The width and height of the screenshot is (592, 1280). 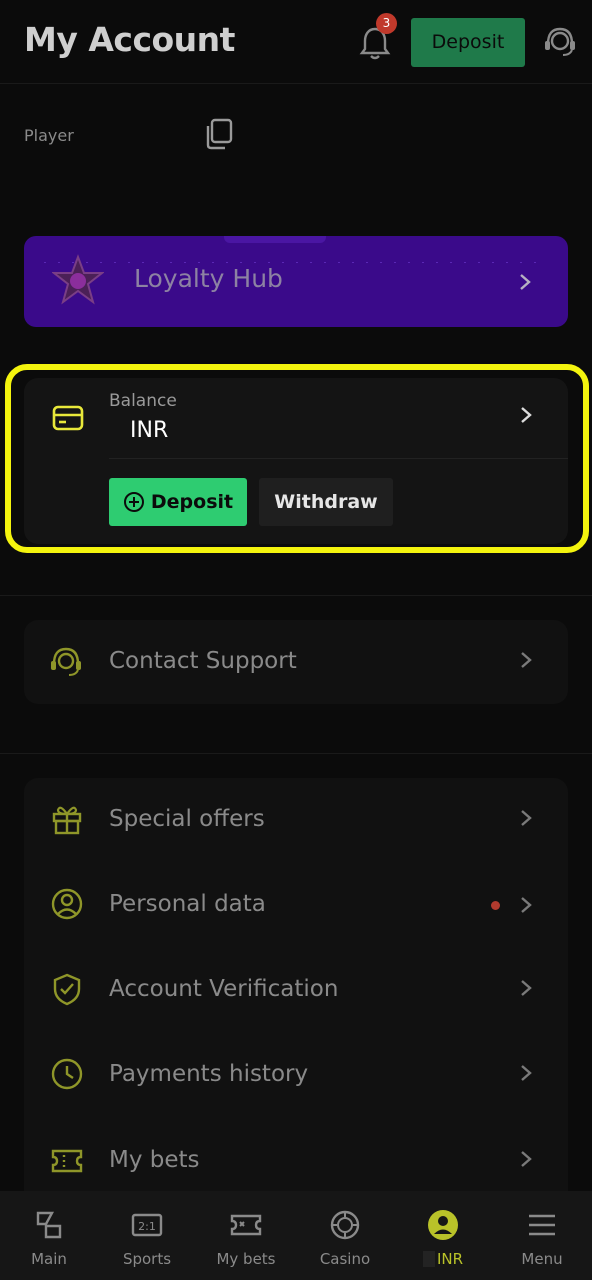 What do you see at coordinates (219, 134) in the screenshot?
I see `copy-icon` at bounding box center [219, 134].